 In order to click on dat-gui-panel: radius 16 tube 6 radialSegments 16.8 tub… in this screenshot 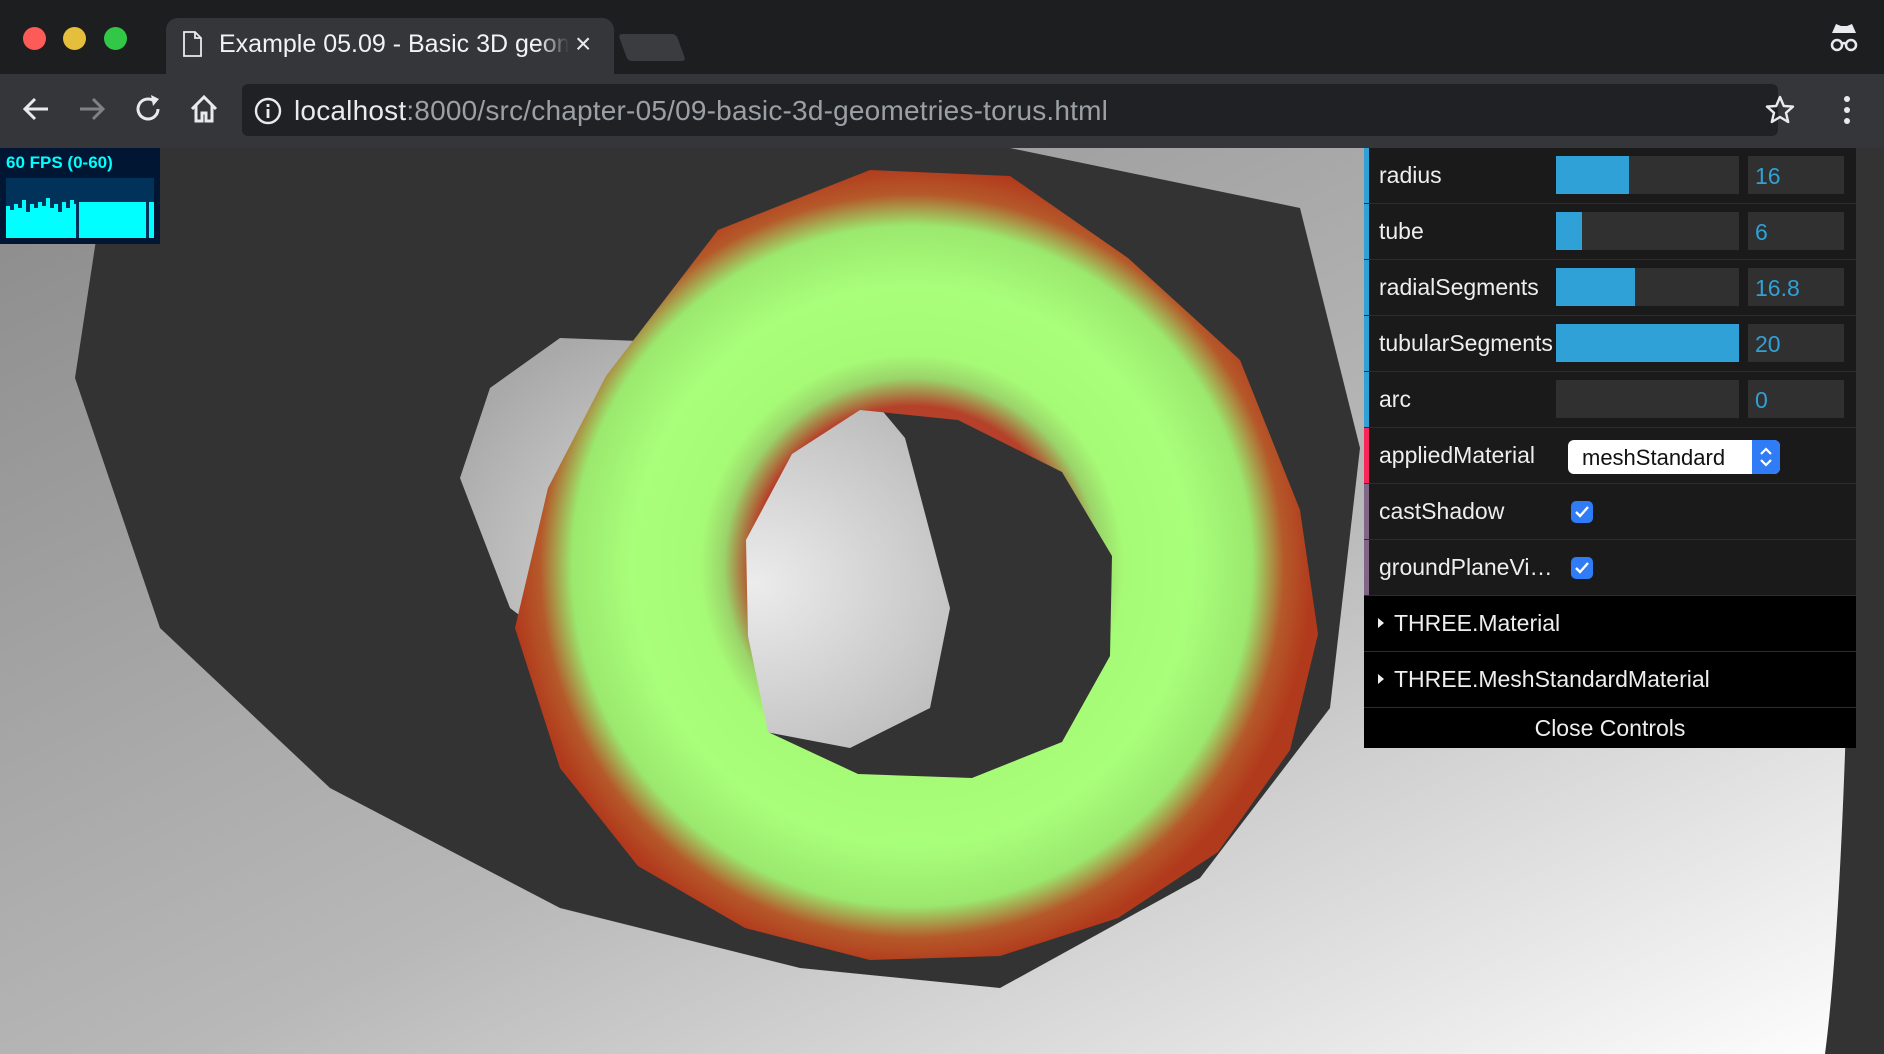, I will do `click(1610, 448)`.